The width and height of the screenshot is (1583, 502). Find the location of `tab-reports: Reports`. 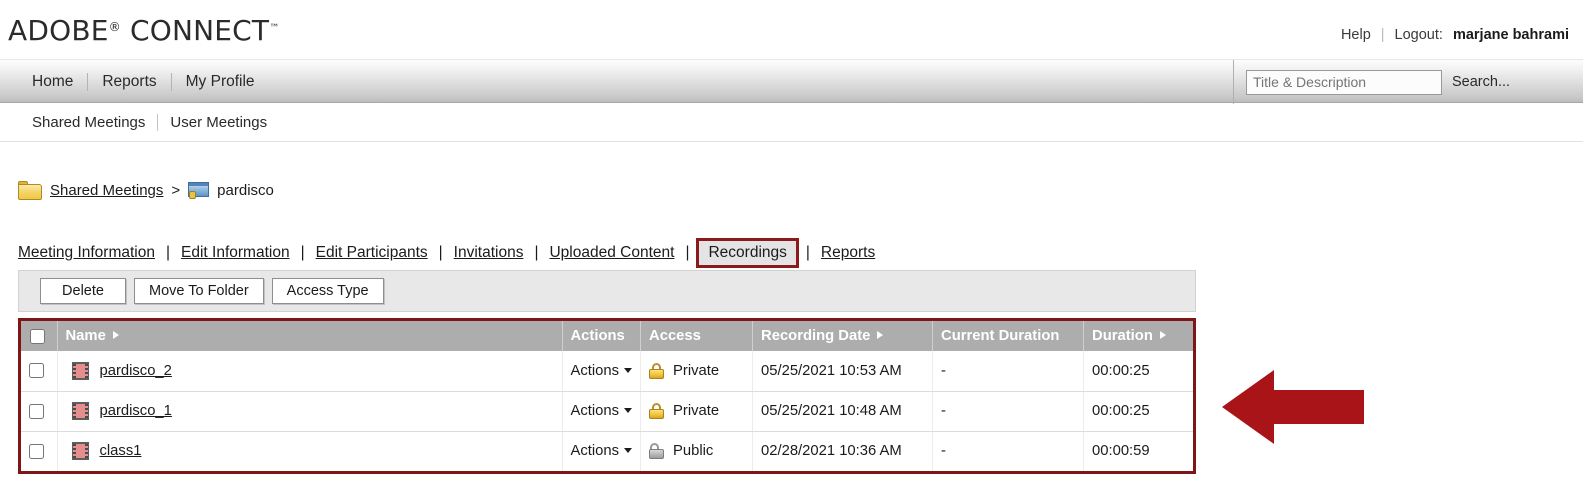

tab-reports: Reports is located at coordinates (848, 253).